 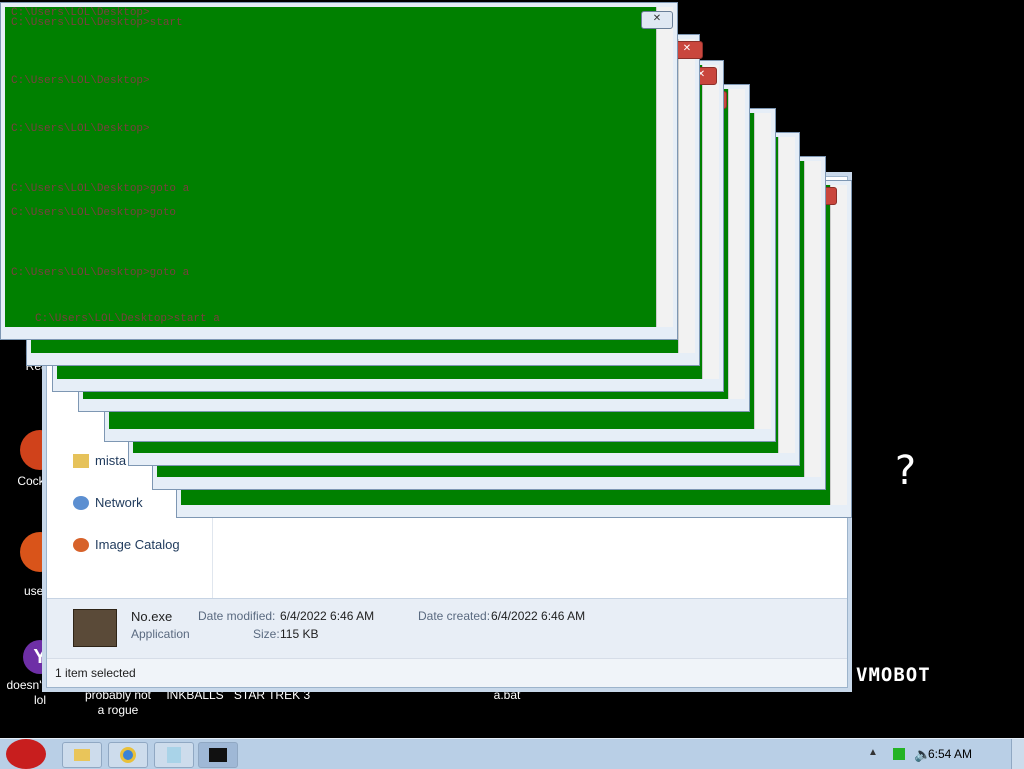 What do you see at coordinates (447, 672) in the screenshot?
I see `status-bar: 1 item selected` at bounding box center [447, 672].